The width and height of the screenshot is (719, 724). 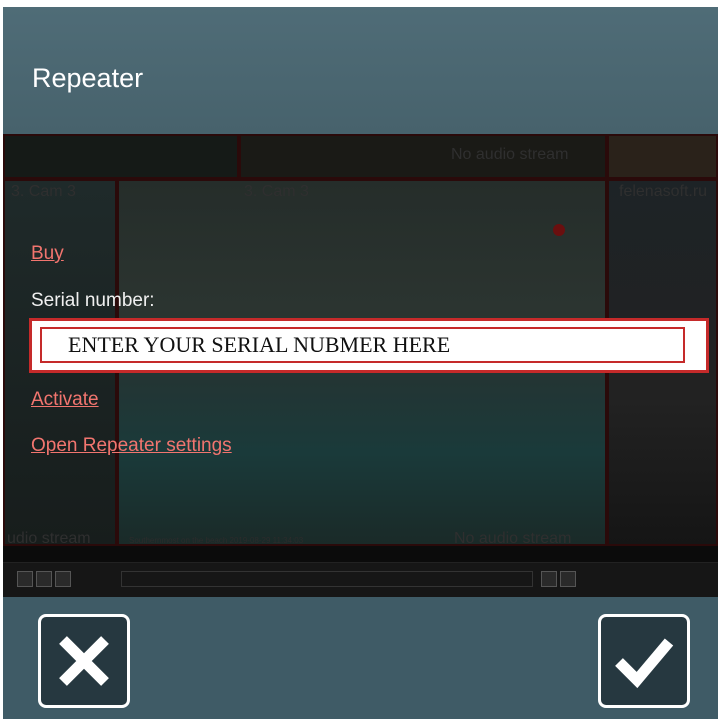 I want to click on buy-link: Buy, so click(x=47, y=254).